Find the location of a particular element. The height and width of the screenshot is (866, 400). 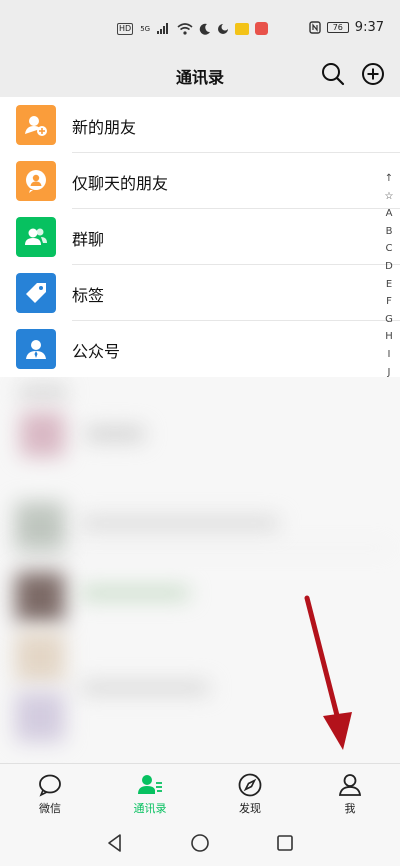

moon-icon is located at coordinates (205, 29).